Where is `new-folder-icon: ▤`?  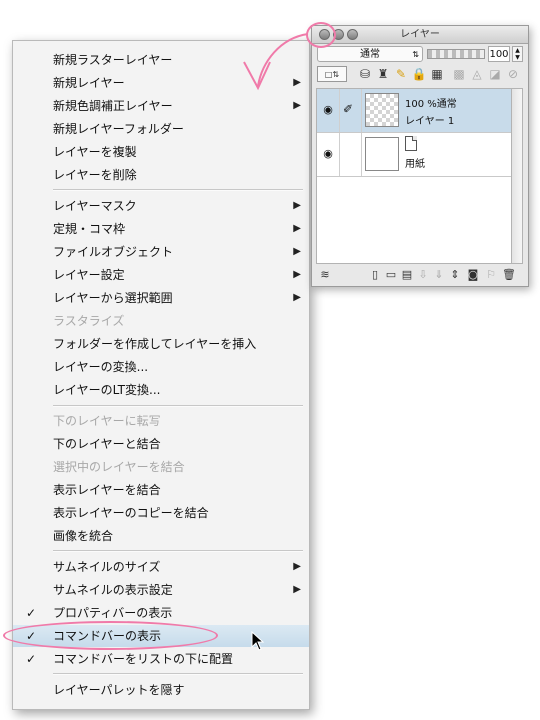 new-folder-icon: ▤ is located at coordinates (407, 274).